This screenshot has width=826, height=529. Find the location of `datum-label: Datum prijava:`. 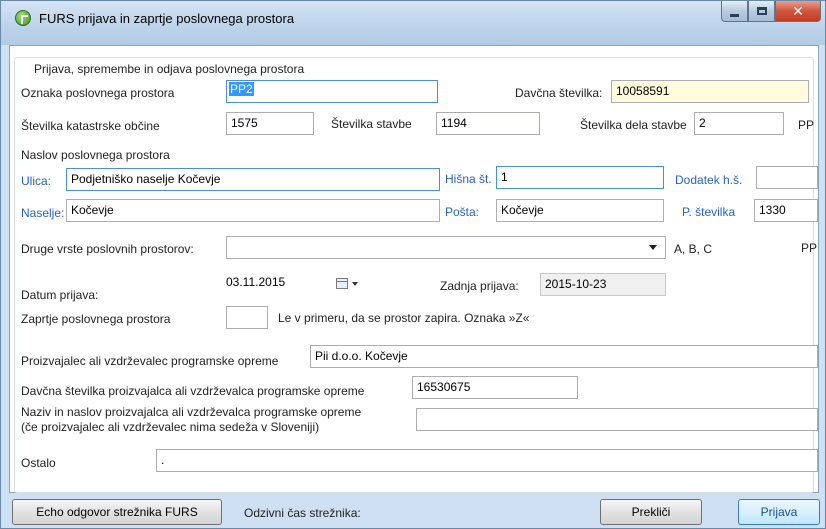

datum-label: Datum prijava: is located at coordinates (60, 295).